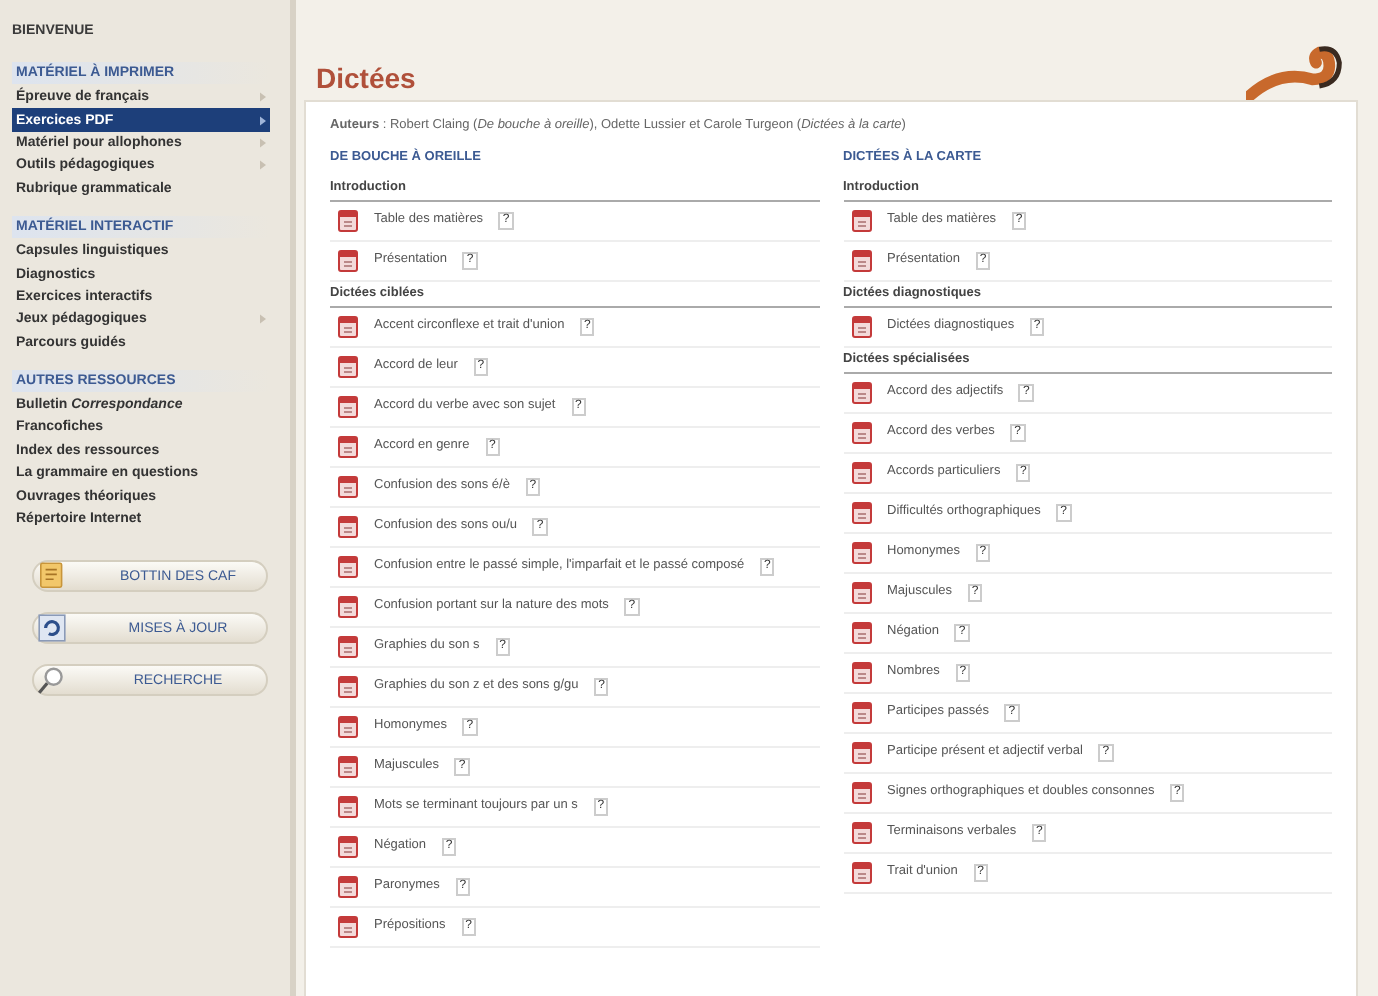 This screenshot has width=1378, height=996. Describe the element at coordinates (52, 628) in the screenshot. I see `refresh-icon` at that location.